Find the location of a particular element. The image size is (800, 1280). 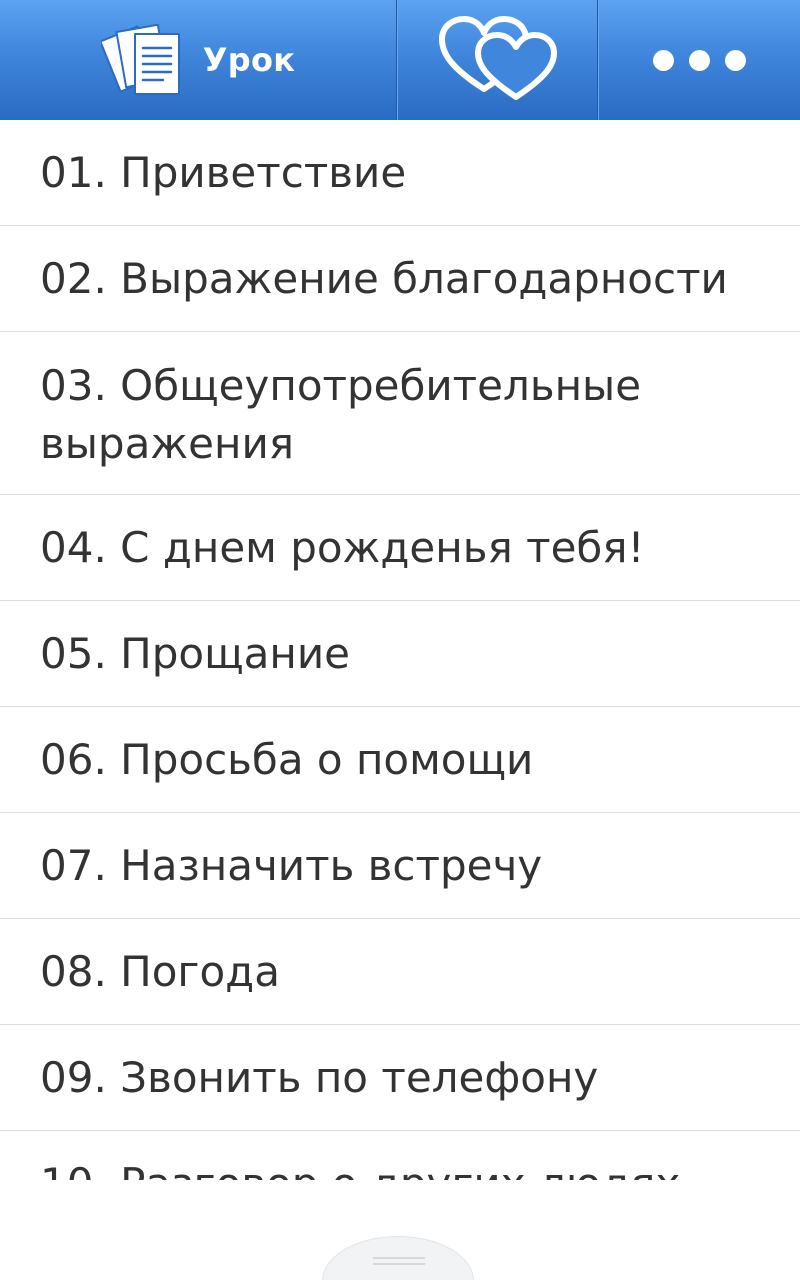

hearts-icon is located at coordinates (498, 60).